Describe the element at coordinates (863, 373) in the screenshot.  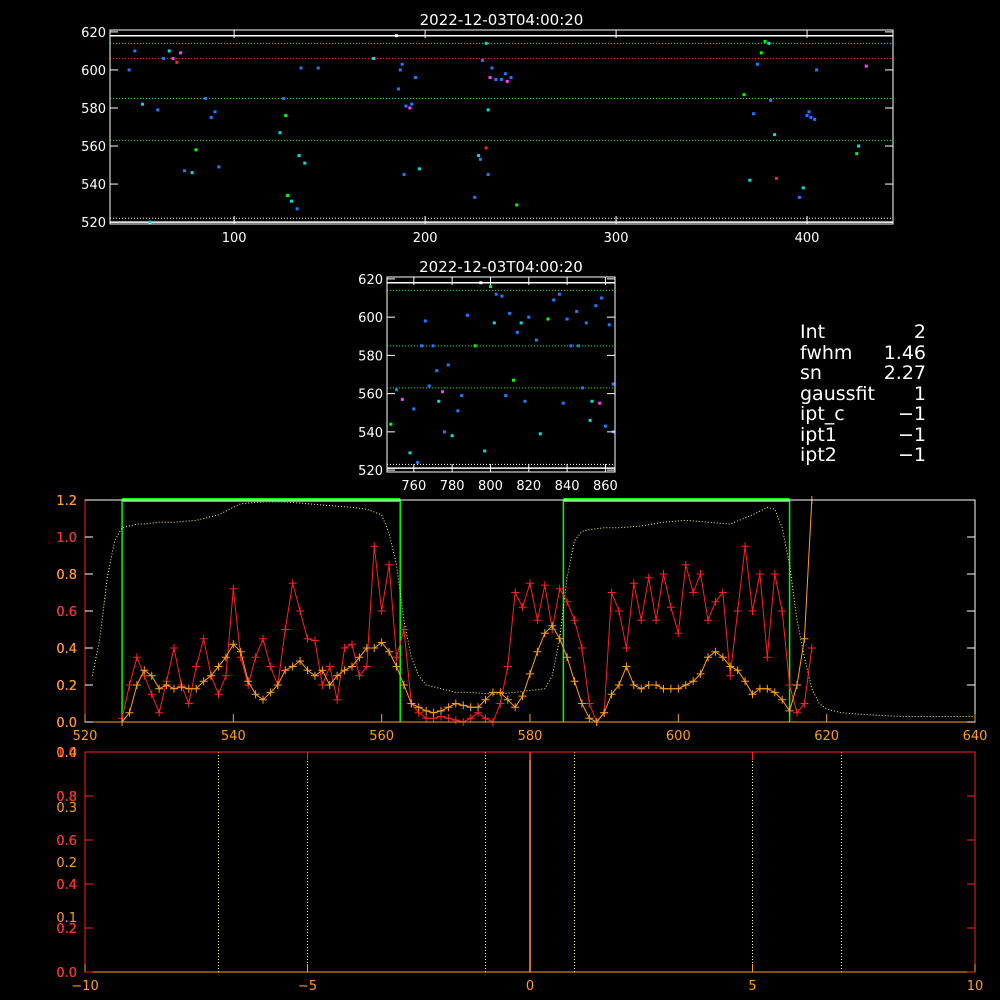
I see `info-row-sn: sn 2.27` at that location.